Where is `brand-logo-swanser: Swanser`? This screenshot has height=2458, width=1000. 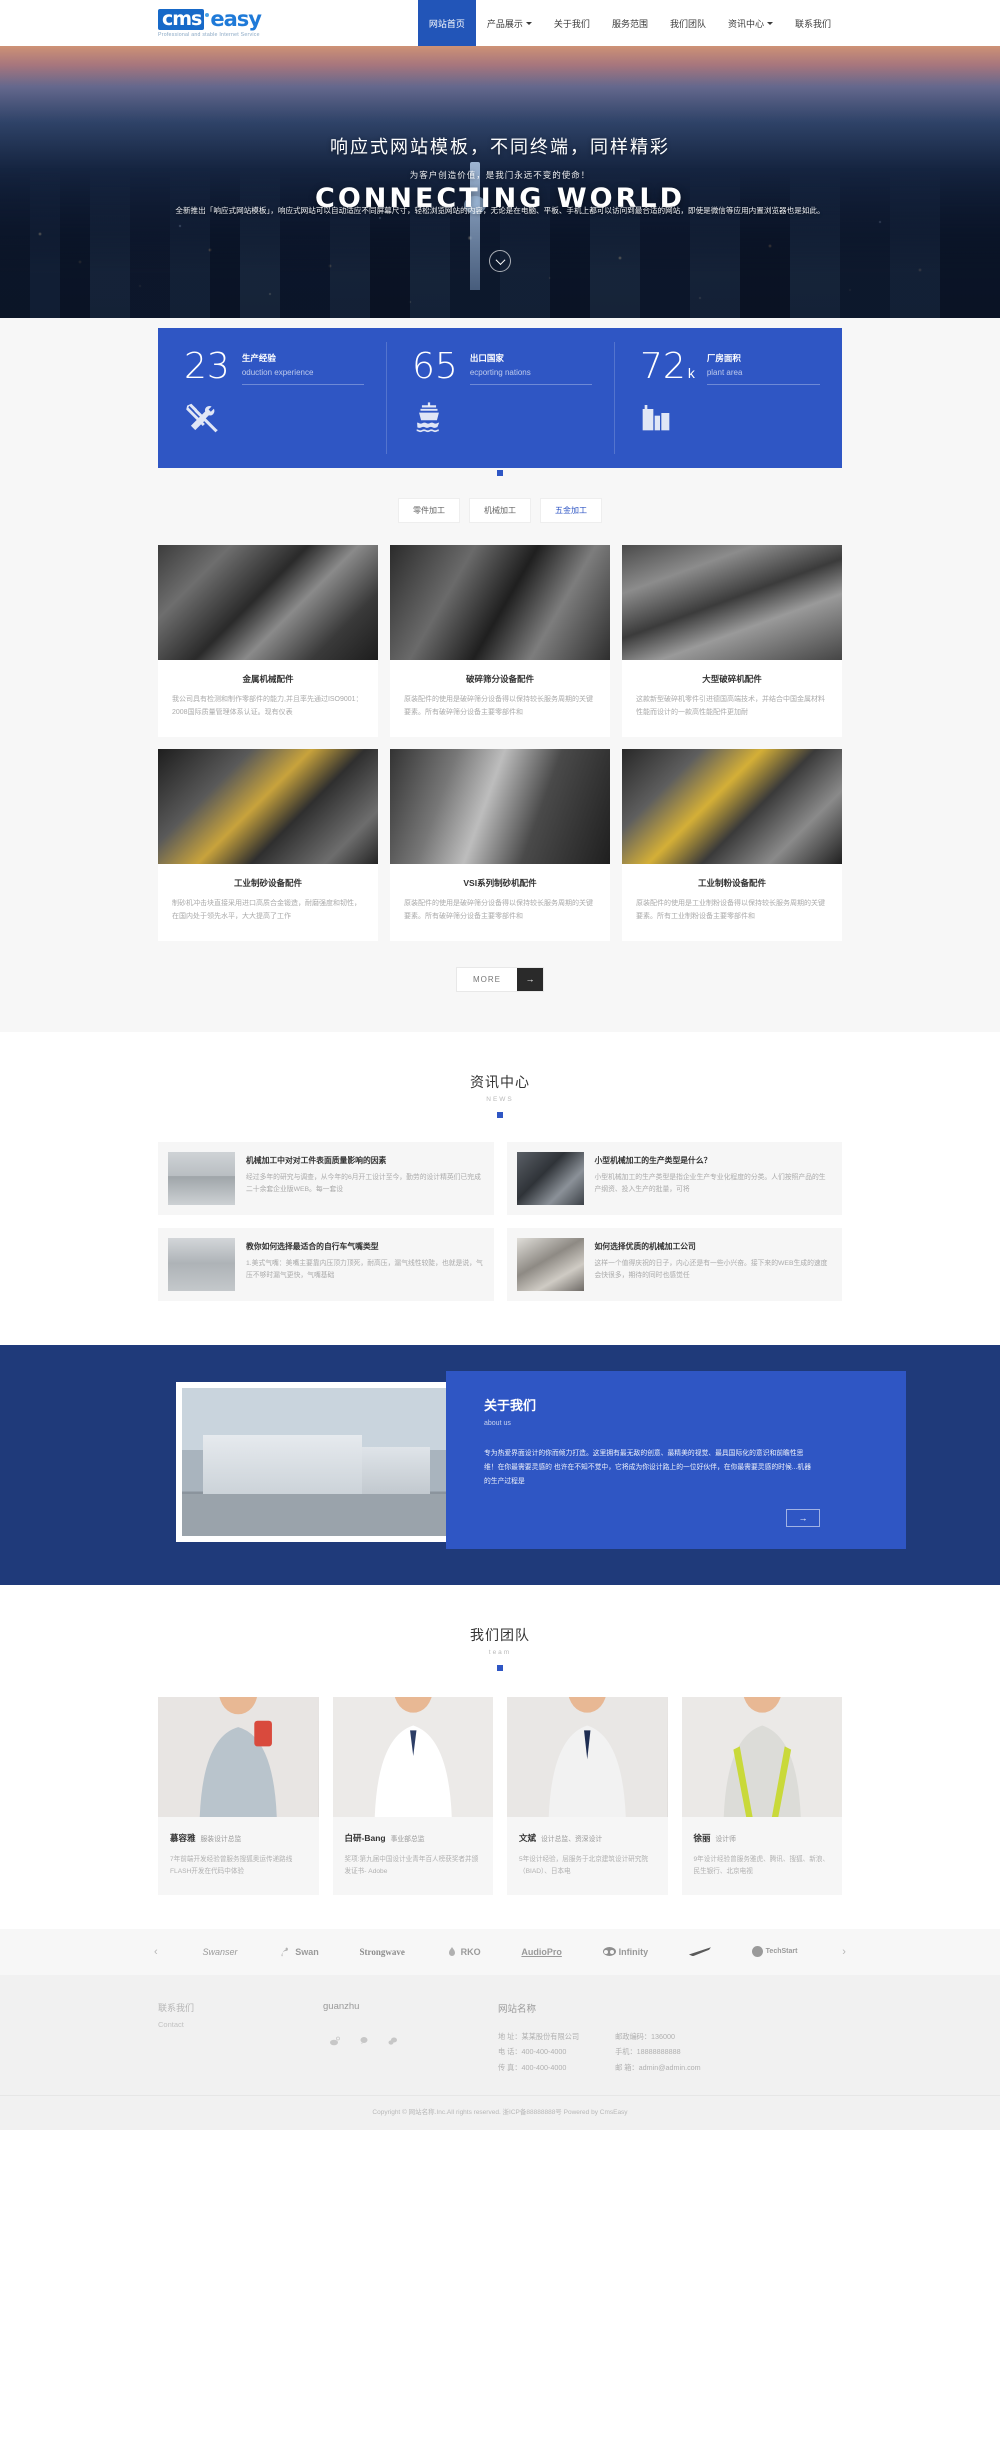
brand-logo-swanser: Swanser is located at coordinates (219, 1952).